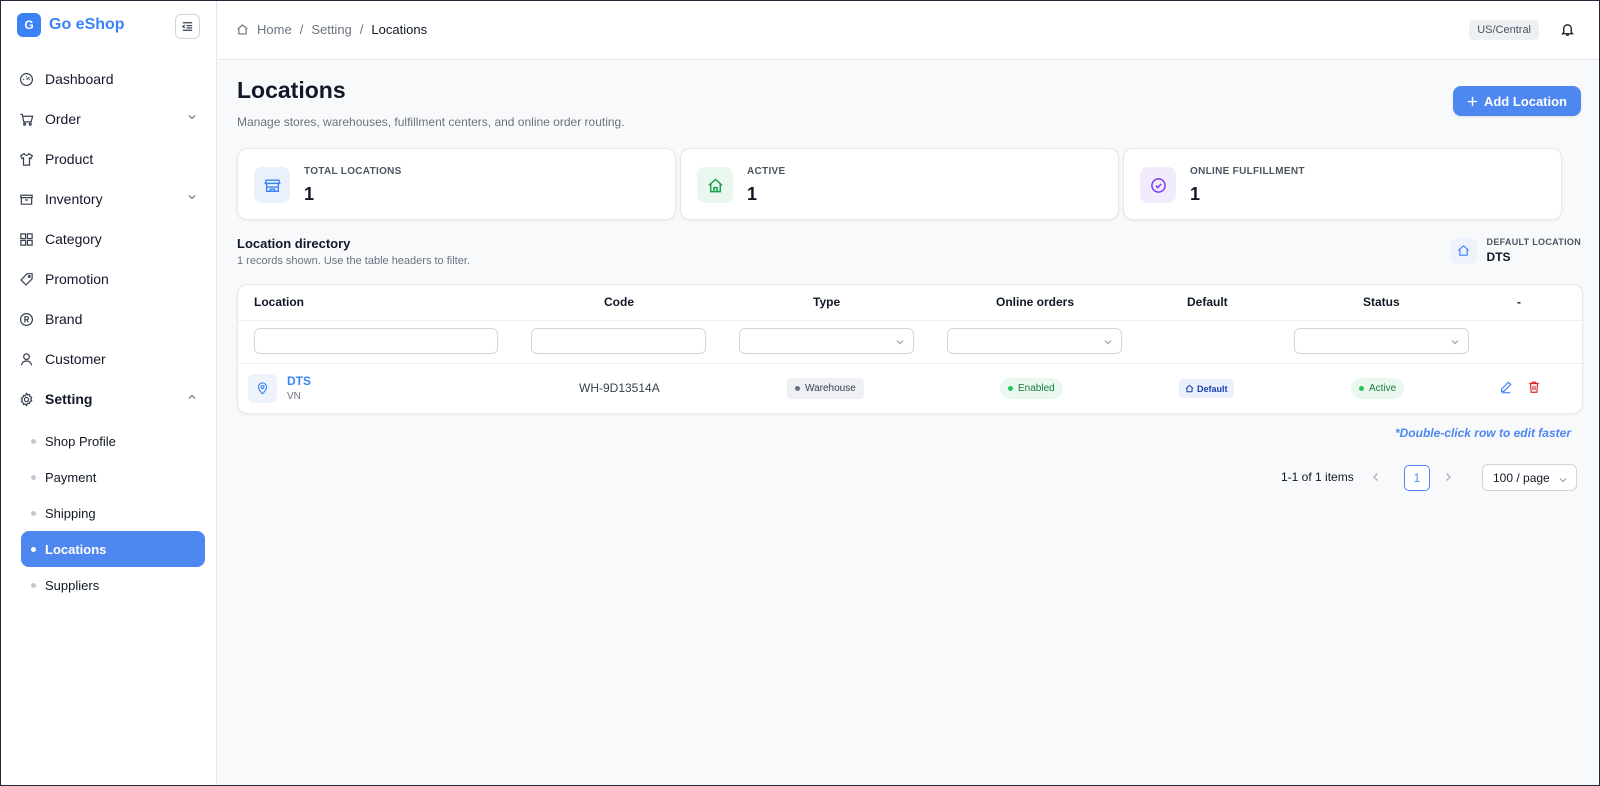  Describe the element at coordinates (1417, 478) in the screenshot. I see `pagination-page-1: 1` at that location.